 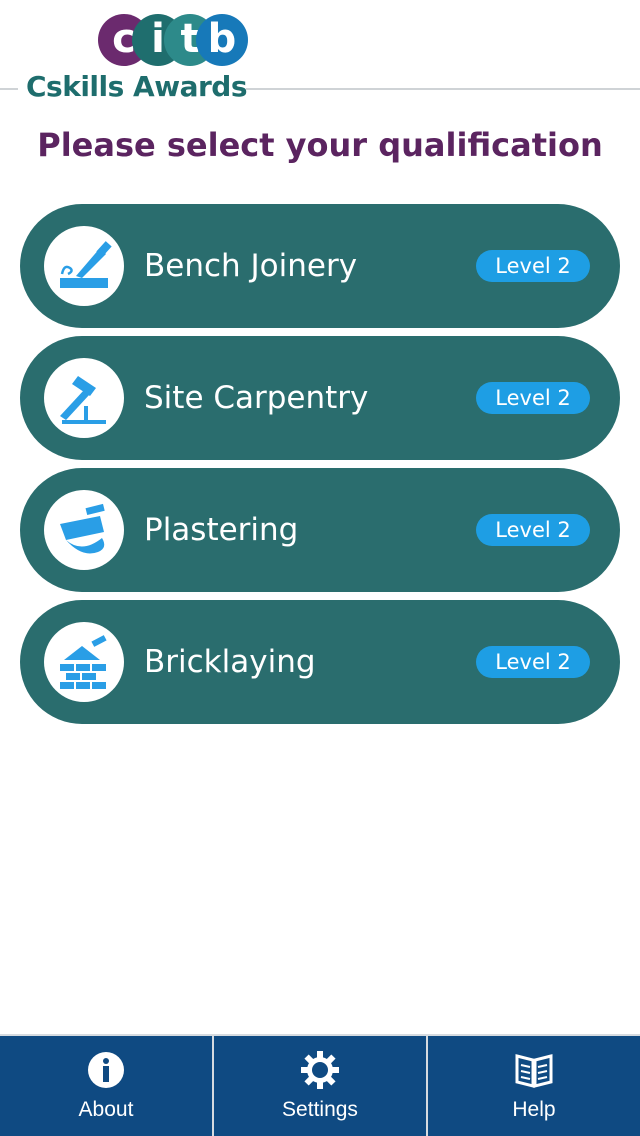 What do you see at coordinates (256, 398) in the screenshot?
I see `qualification-label: Site Carpentry` at bounding box center [256, 398].